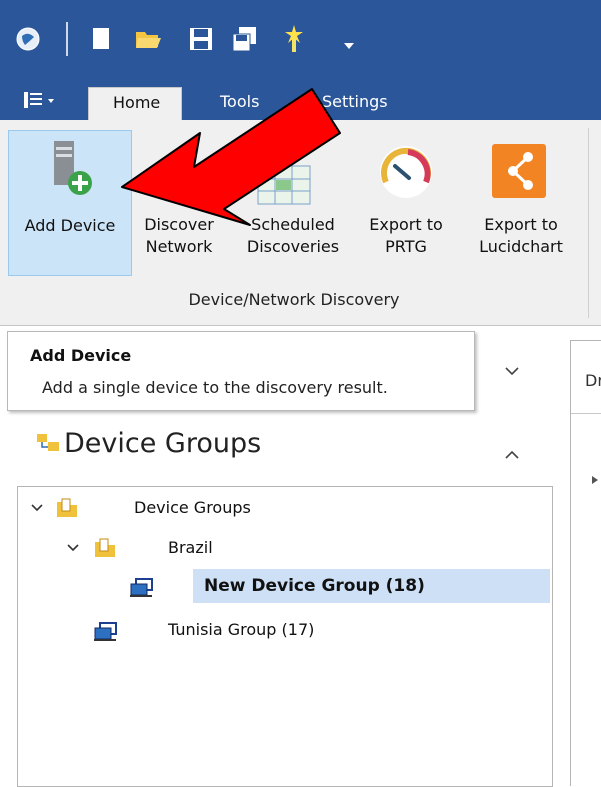  Describe the element at coordinates (231, 158) in the screenshot. I see `annotation-arrow` at that location.